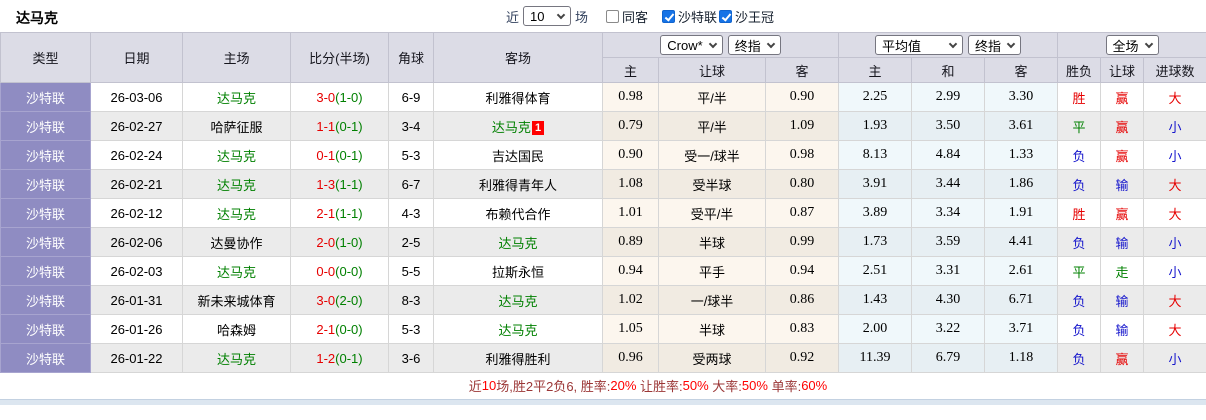  What do you see at coordinates (948, 184) in the screenshot?
I see `avg-draw-cell: 3.44` at bounding box center [948, 184].